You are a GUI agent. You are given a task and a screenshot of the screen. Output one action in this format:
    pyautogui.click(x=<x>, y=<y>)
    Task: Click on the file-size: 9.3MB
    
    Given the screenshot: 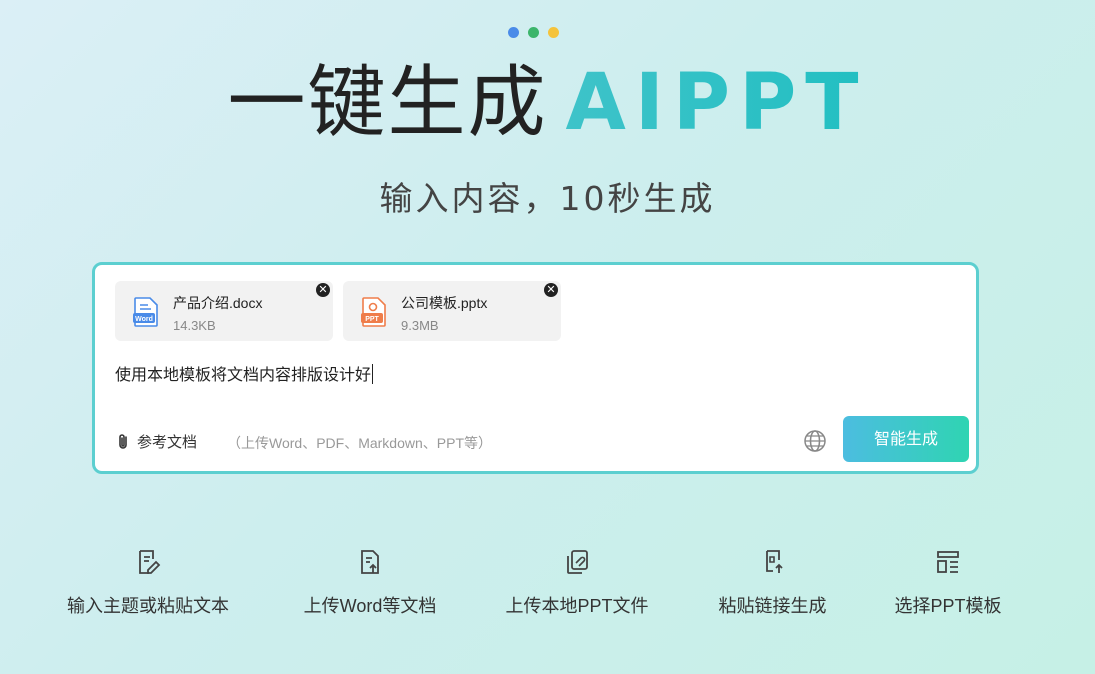 What is the action you would take?
    pyautogui.click(x=420, y=325)
    